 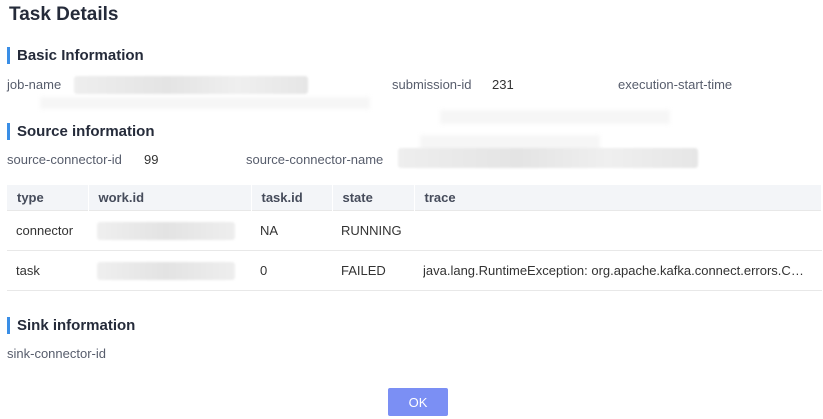 What do you see at coordinates (80, 55) in the screenshot?
I see `section-heading-label: Basic Information` at bounding box center [80, 55].